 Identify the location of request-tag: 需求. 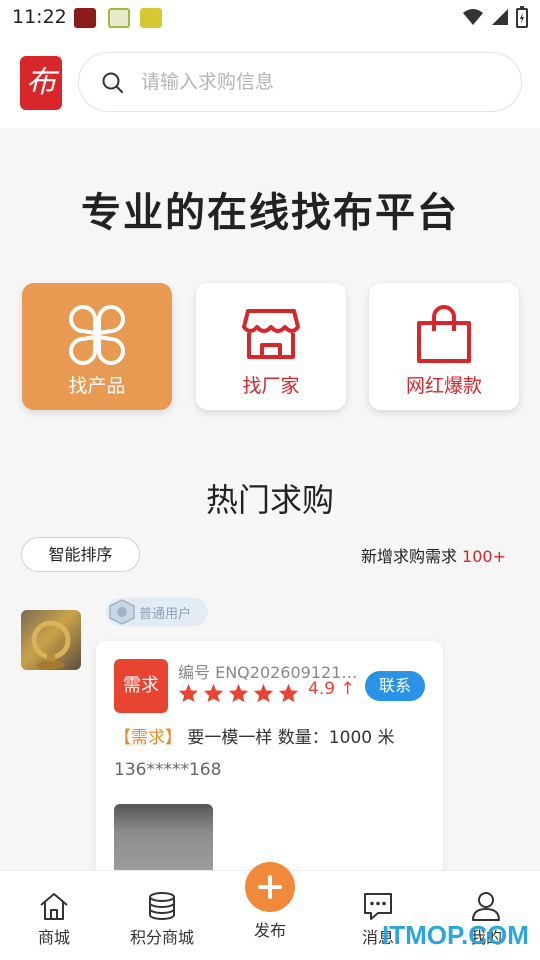
(141, 686).